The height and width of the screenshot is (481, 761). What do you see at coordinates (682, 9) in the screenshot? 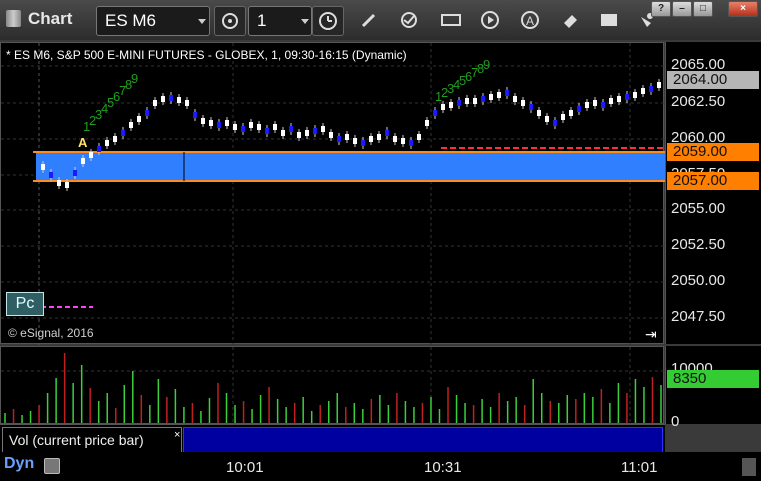
I see `minimize-button: –` at bounding box center [682, 9].